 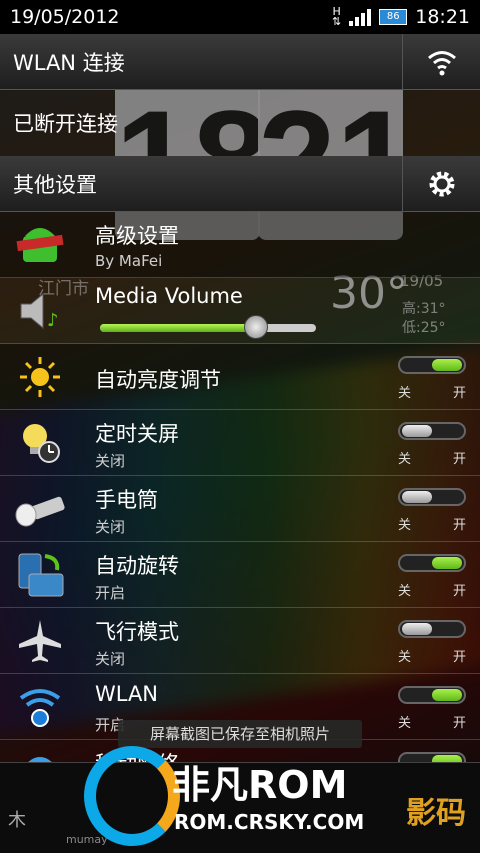 What do you see at coordinates (110, 593) in the screenshot?
I see `item-subtitle: 开启` at bounding box center [110, 593].